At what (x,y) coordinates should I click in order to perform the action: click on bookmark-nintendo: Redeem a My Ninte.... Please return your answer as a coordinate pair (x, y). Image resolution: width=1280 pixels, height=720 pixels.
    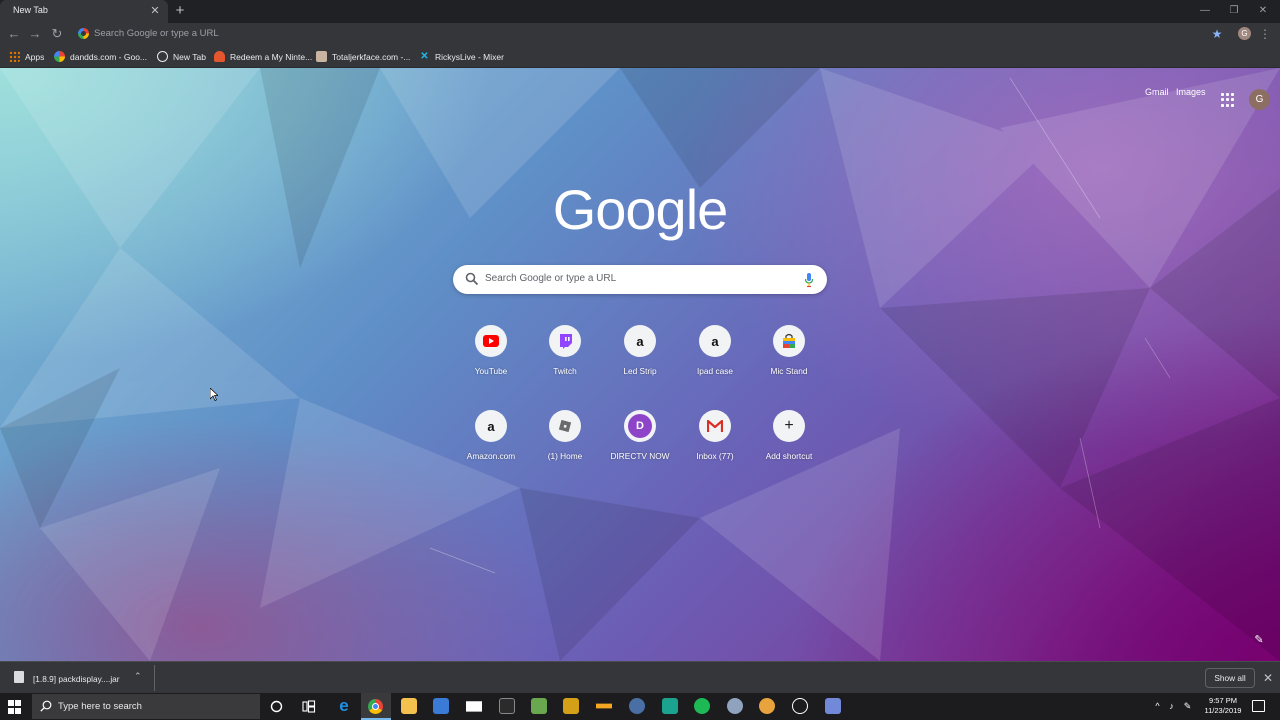
    Looking at the image, I should click on (263, 56).